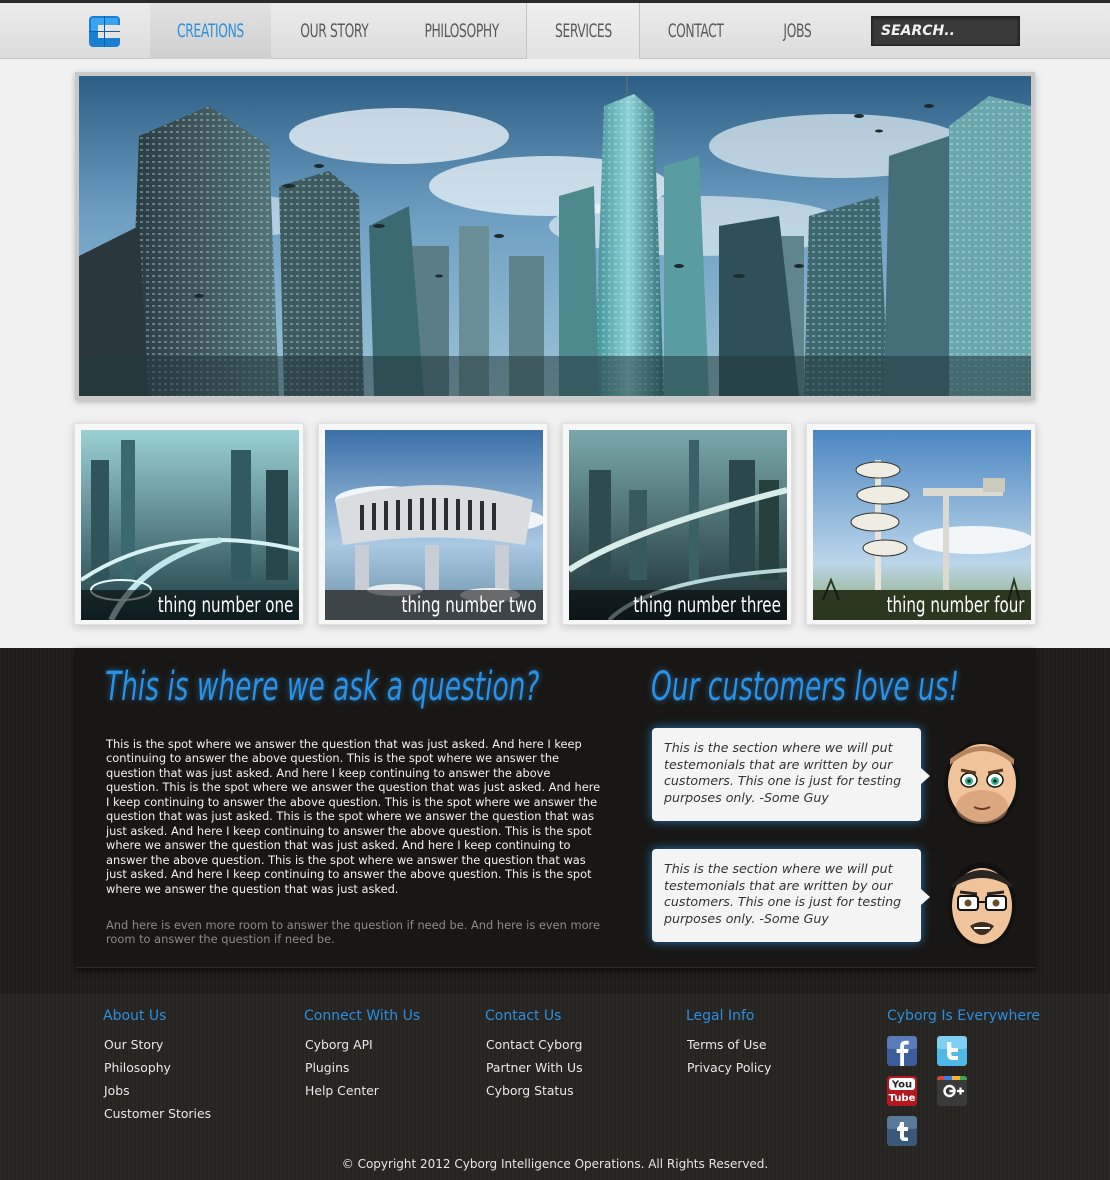 The height and width of the screenshot is (1180, 1110). I want to click on footer-link: Partner With Us, so click(534, 1067).